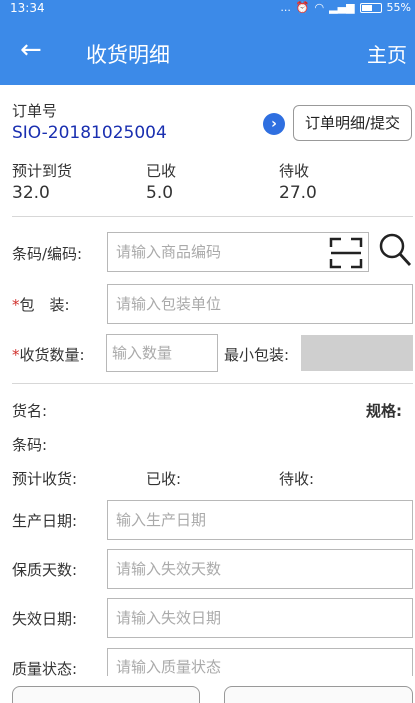  What do you see at coordinates (384, 411) in the screenshot?
I see `spec-label: 规格:` at bounding box center [384, 411].